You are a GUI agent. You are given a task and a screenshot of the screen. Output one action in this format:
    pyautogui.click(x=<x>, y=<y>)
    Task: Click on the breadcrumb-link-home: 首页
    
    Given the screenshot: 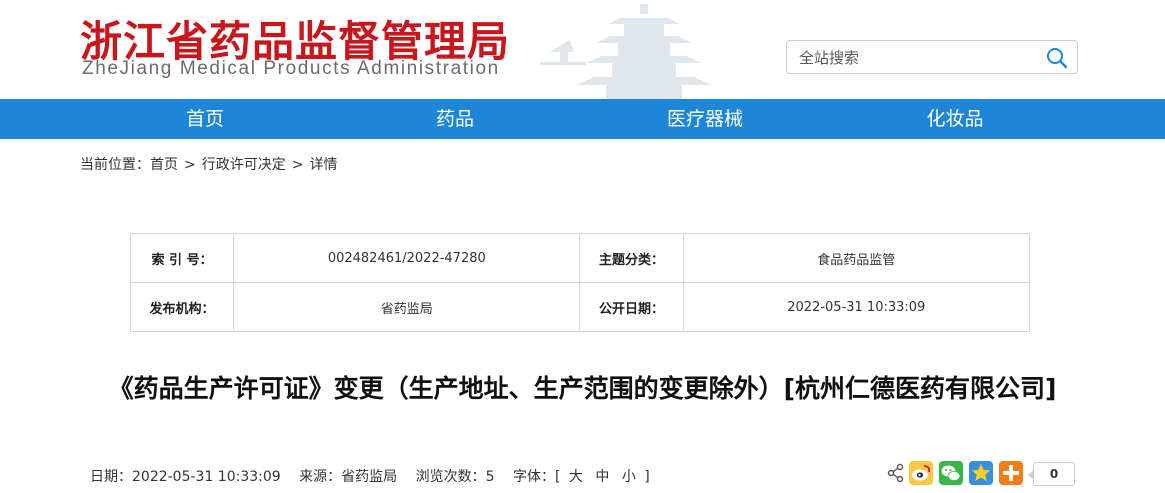 What is the action you would take?
    pyautogui.click(x=164, y=165)
    